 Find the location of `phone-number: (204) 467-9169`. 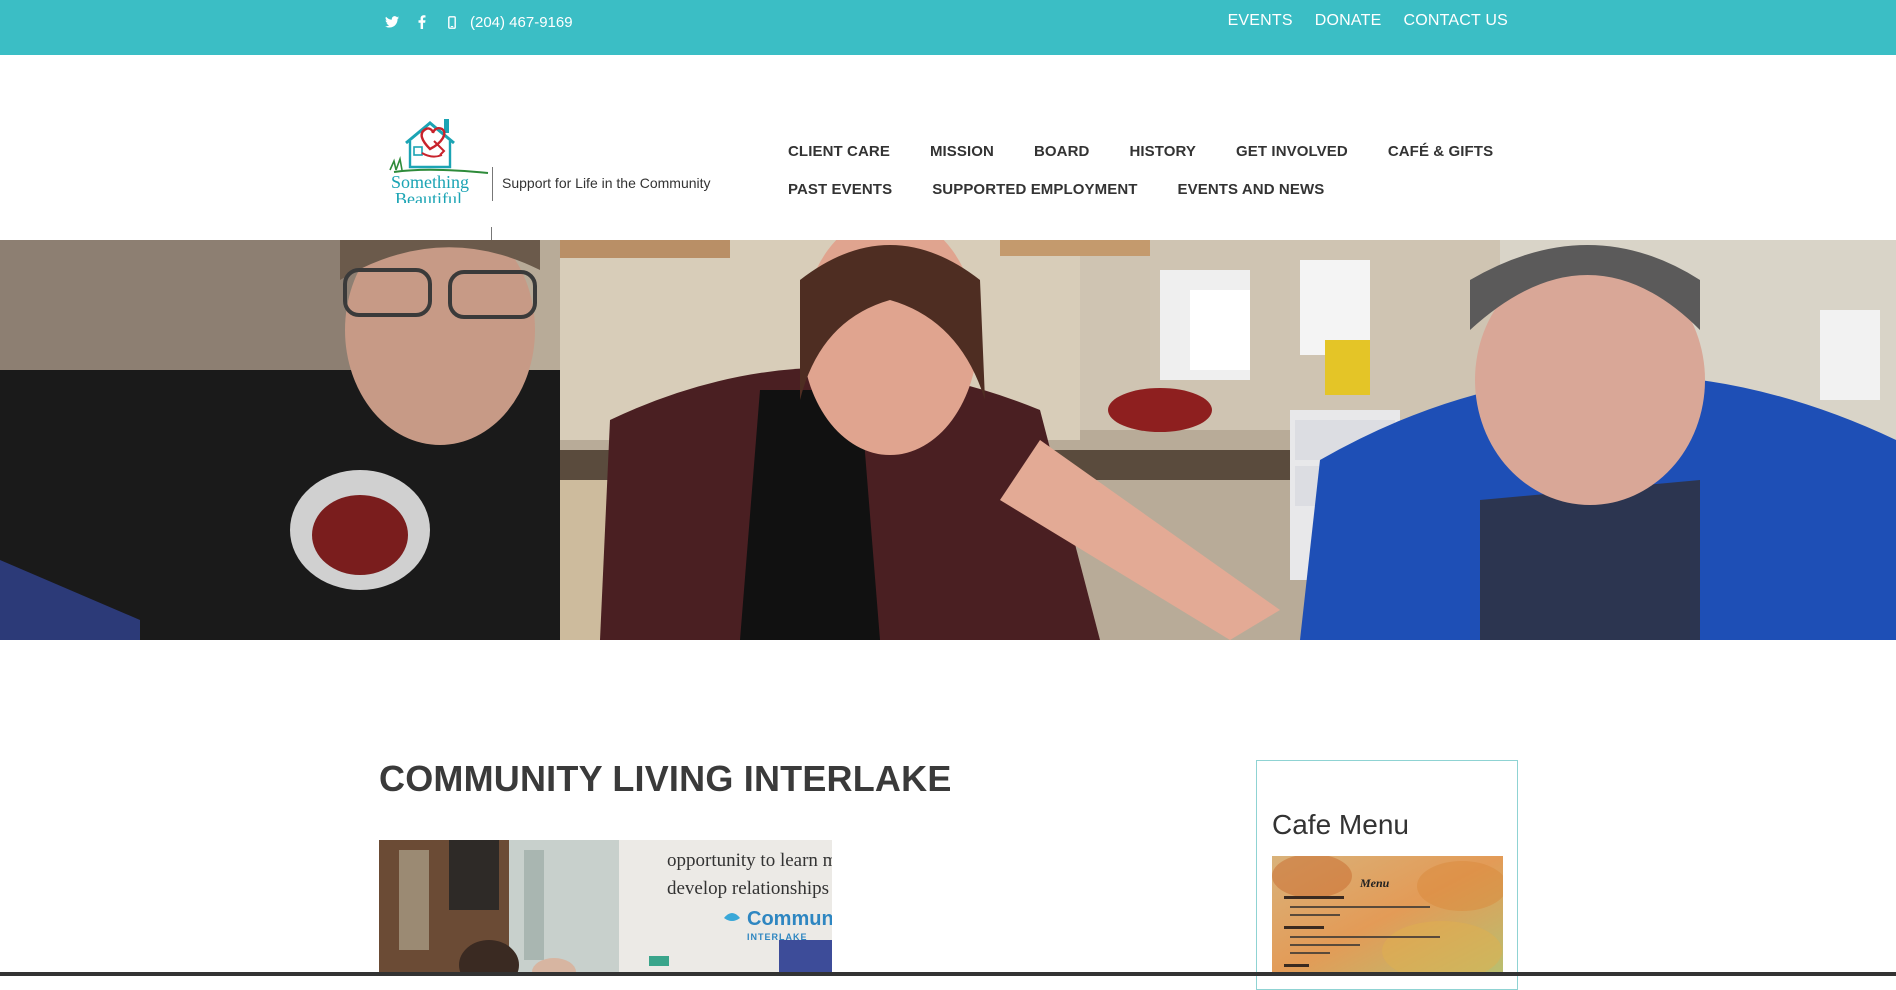

phone-number: (204) 467-9169 is located at coordinates (521, 22).